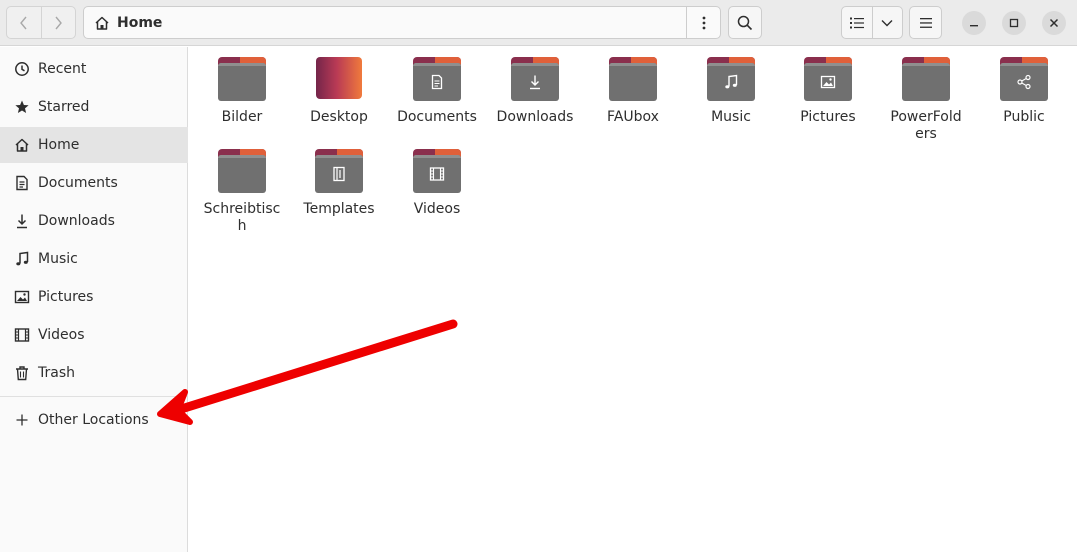 The image size is (1077, 552). Describe the element at coordinates (21, 297) in the screenshot. I see `picture-icon` at that location.